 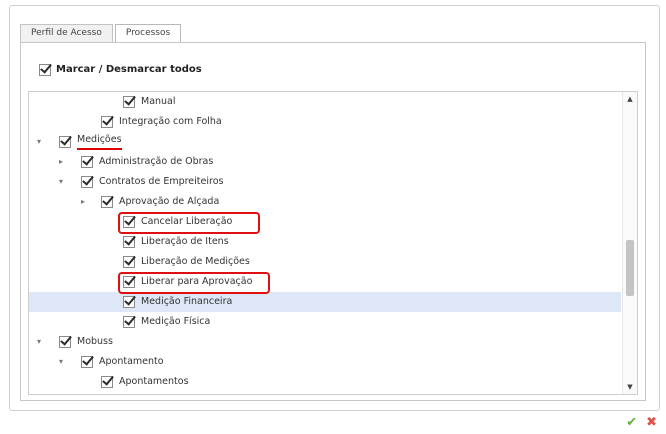 I want to click on tab-processos: Processos, so click(x=148, y=33).